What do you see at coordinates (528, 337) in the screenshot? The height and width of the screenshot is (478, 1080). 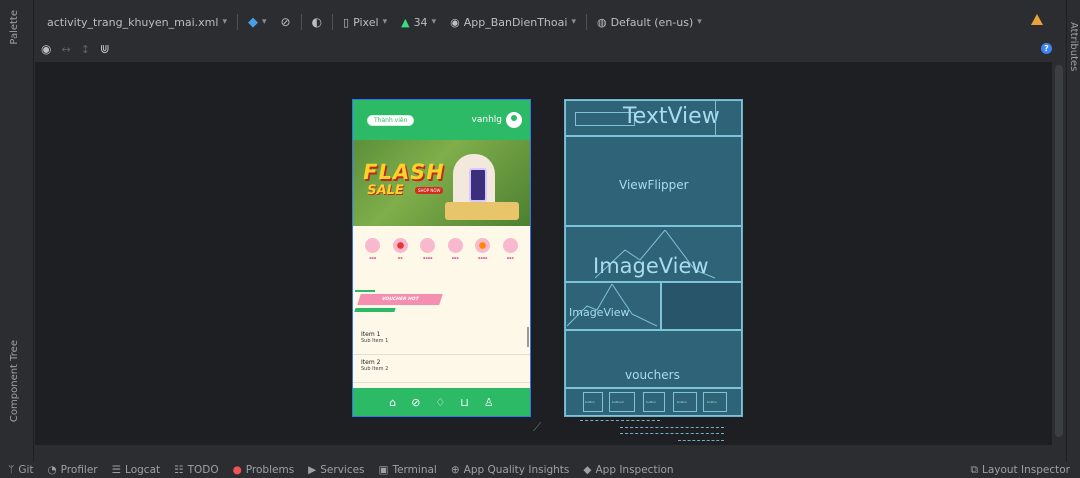 I see `list-scrollbar` at bounding box center [528, 337].